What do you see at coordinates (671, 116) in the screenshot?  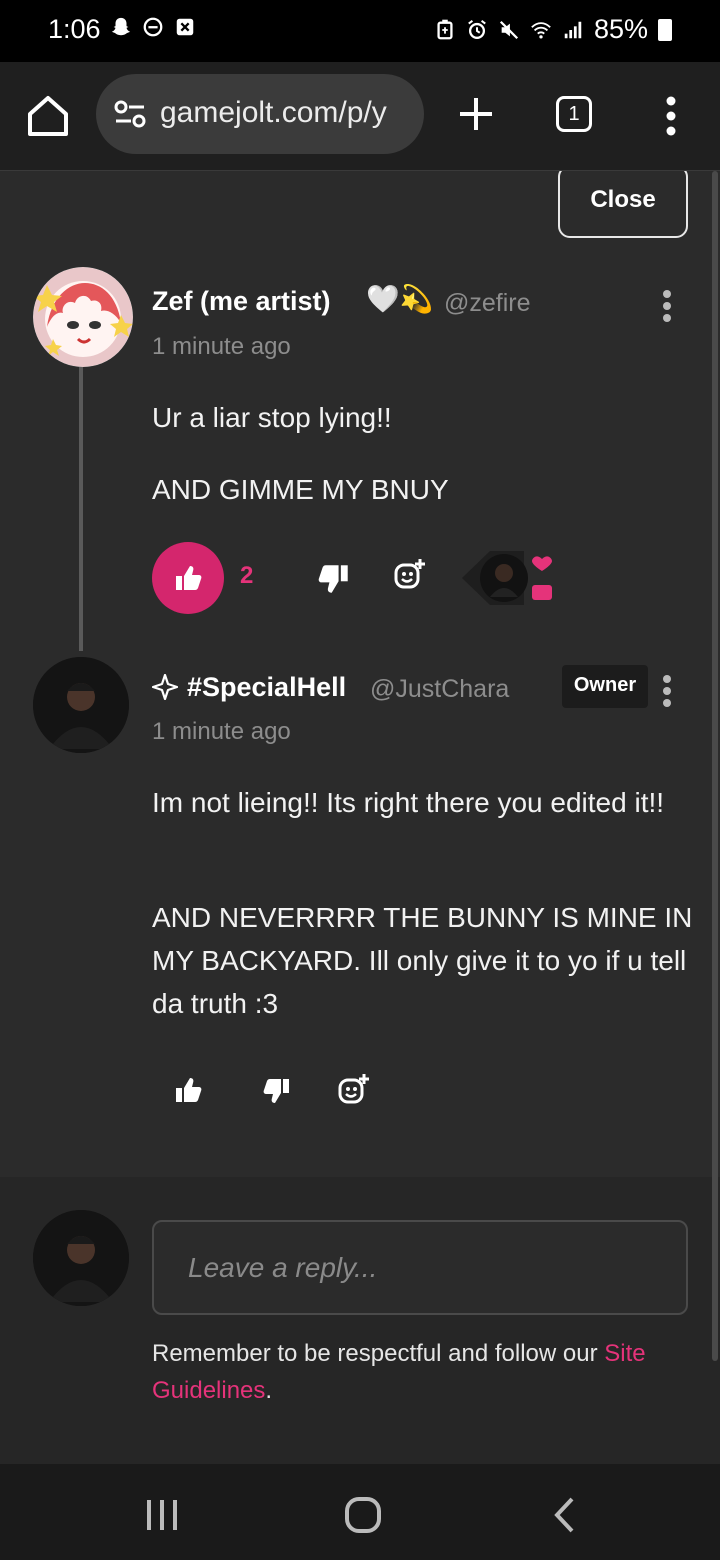 I see `browser-menu-icon` at bounding box center [671, 116].